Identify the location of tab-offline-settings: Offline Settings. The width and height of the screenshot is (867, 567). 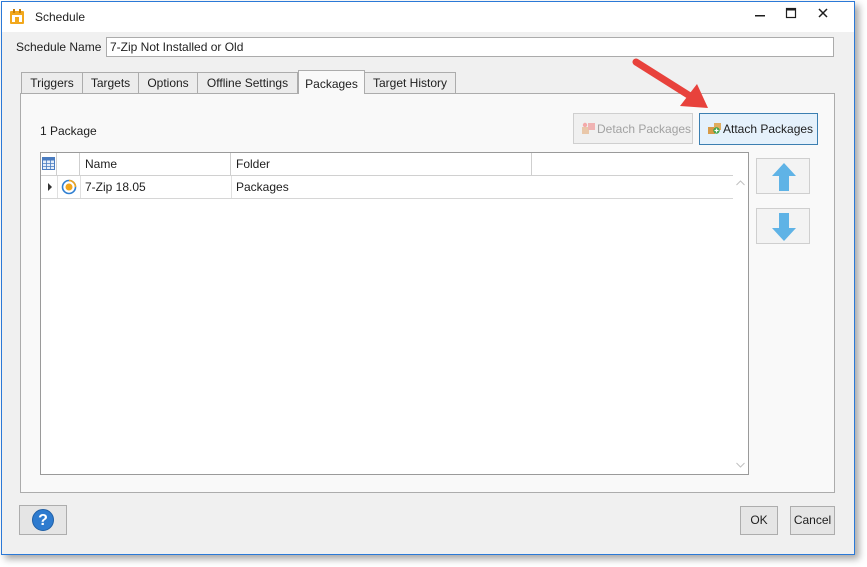
(247, 82).